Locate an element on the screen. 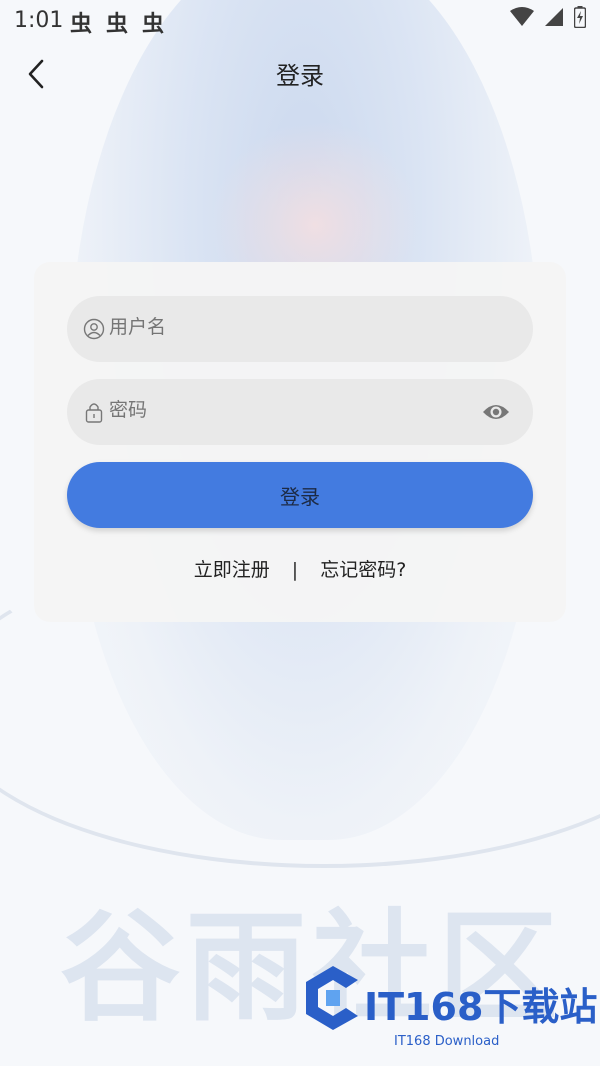 Image resolution: width=600 pixels, height=1066 pixels. page-title: 登录 is located at coordinates (300, 76).